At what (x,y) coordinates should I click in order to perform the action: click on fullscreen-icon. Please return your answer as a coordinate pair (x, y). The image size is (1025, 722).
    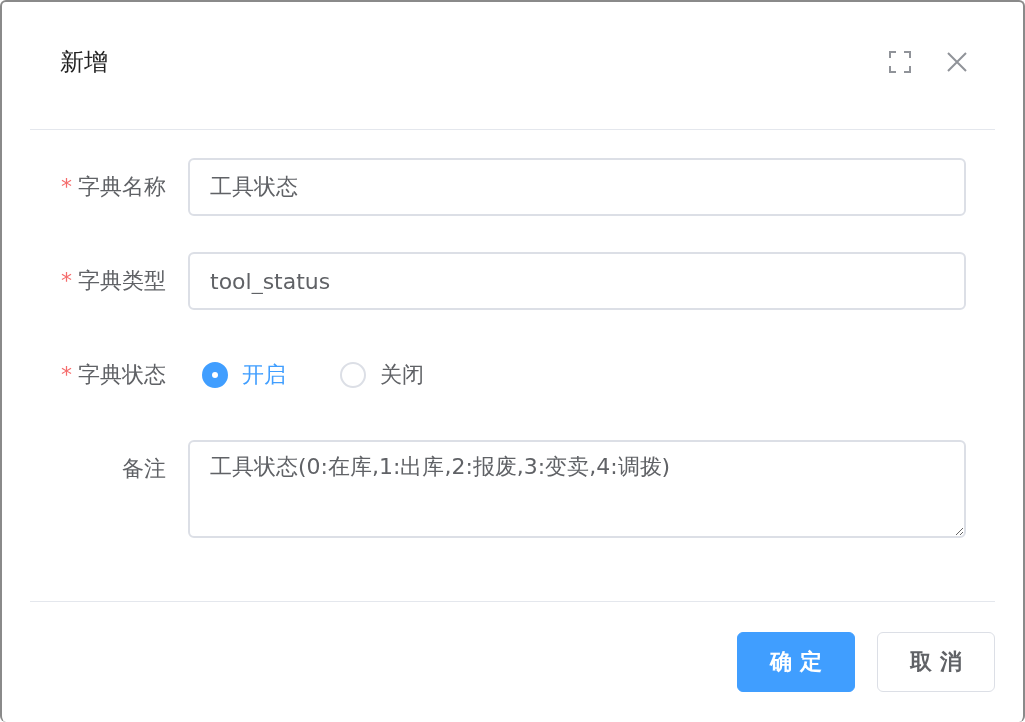
    Looking at the image, I should click on (900, 61).